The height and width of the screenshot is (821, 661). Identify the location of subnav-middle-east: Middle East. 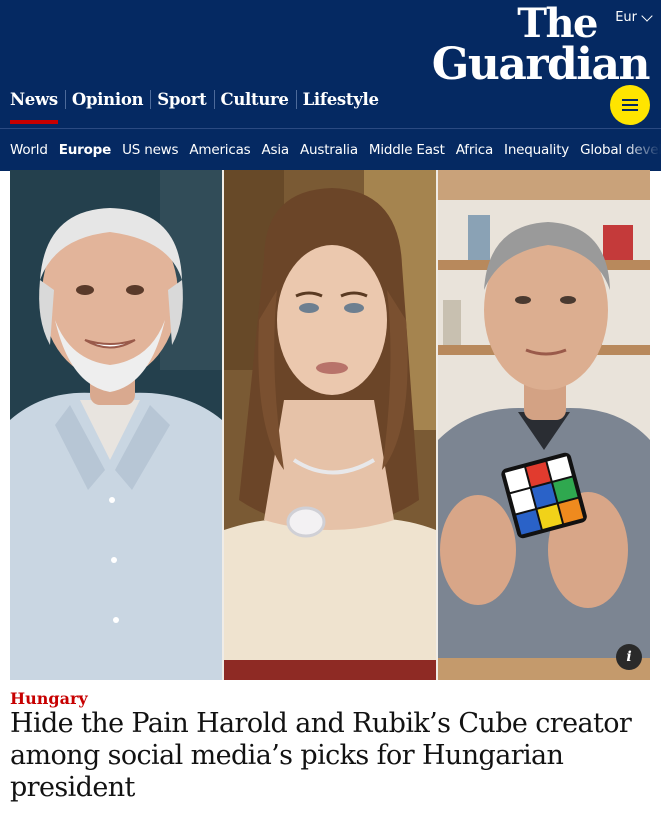
(407, 150).